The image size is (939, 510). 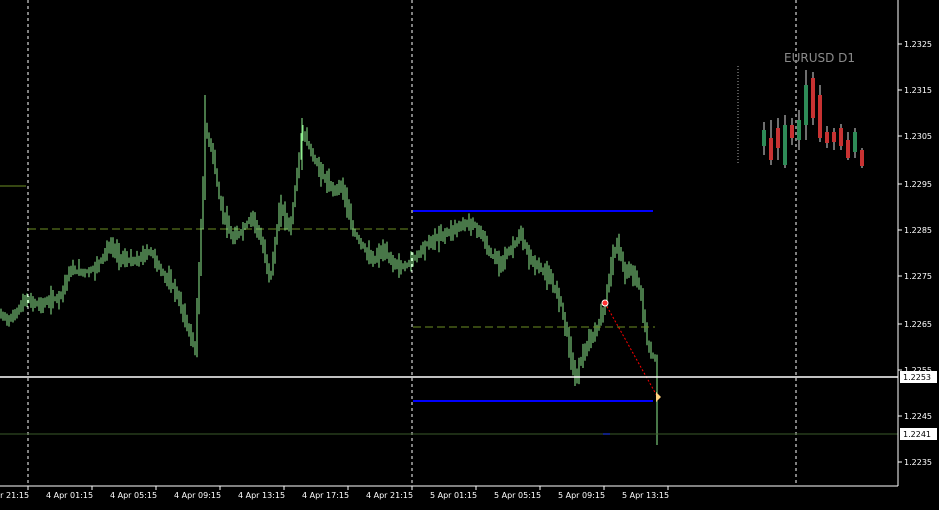 What do you see at coordinates (918, 136) in the screenshot?
I see `y-tick-label: 1.2305` at bounding box center [918, 136].